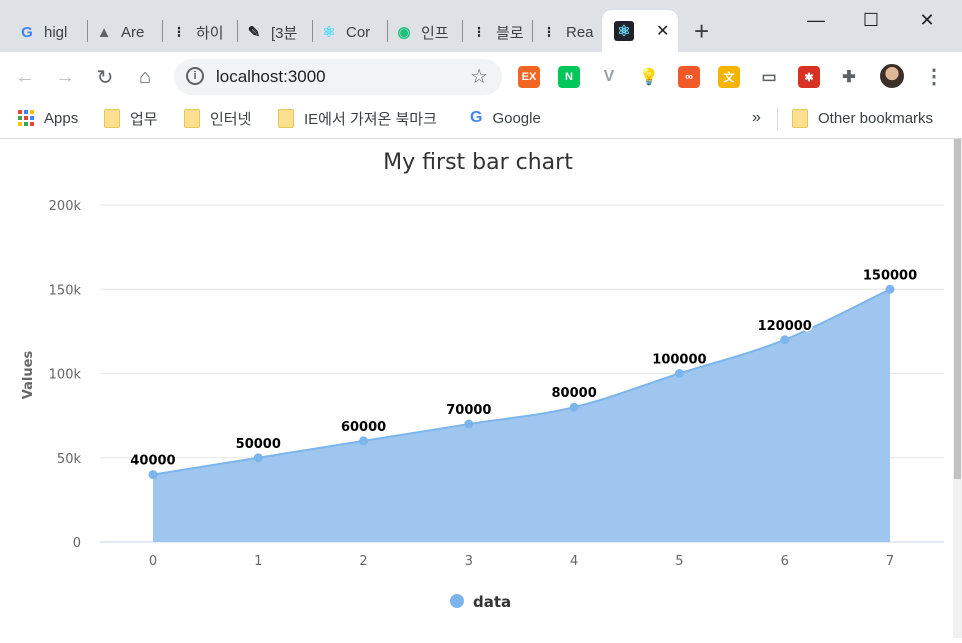 The width and height of the screenshot is (962, 643). Describe the element at coordinates (363, 561) in the screenshot. I see `x-tick-label: 2` at that location.